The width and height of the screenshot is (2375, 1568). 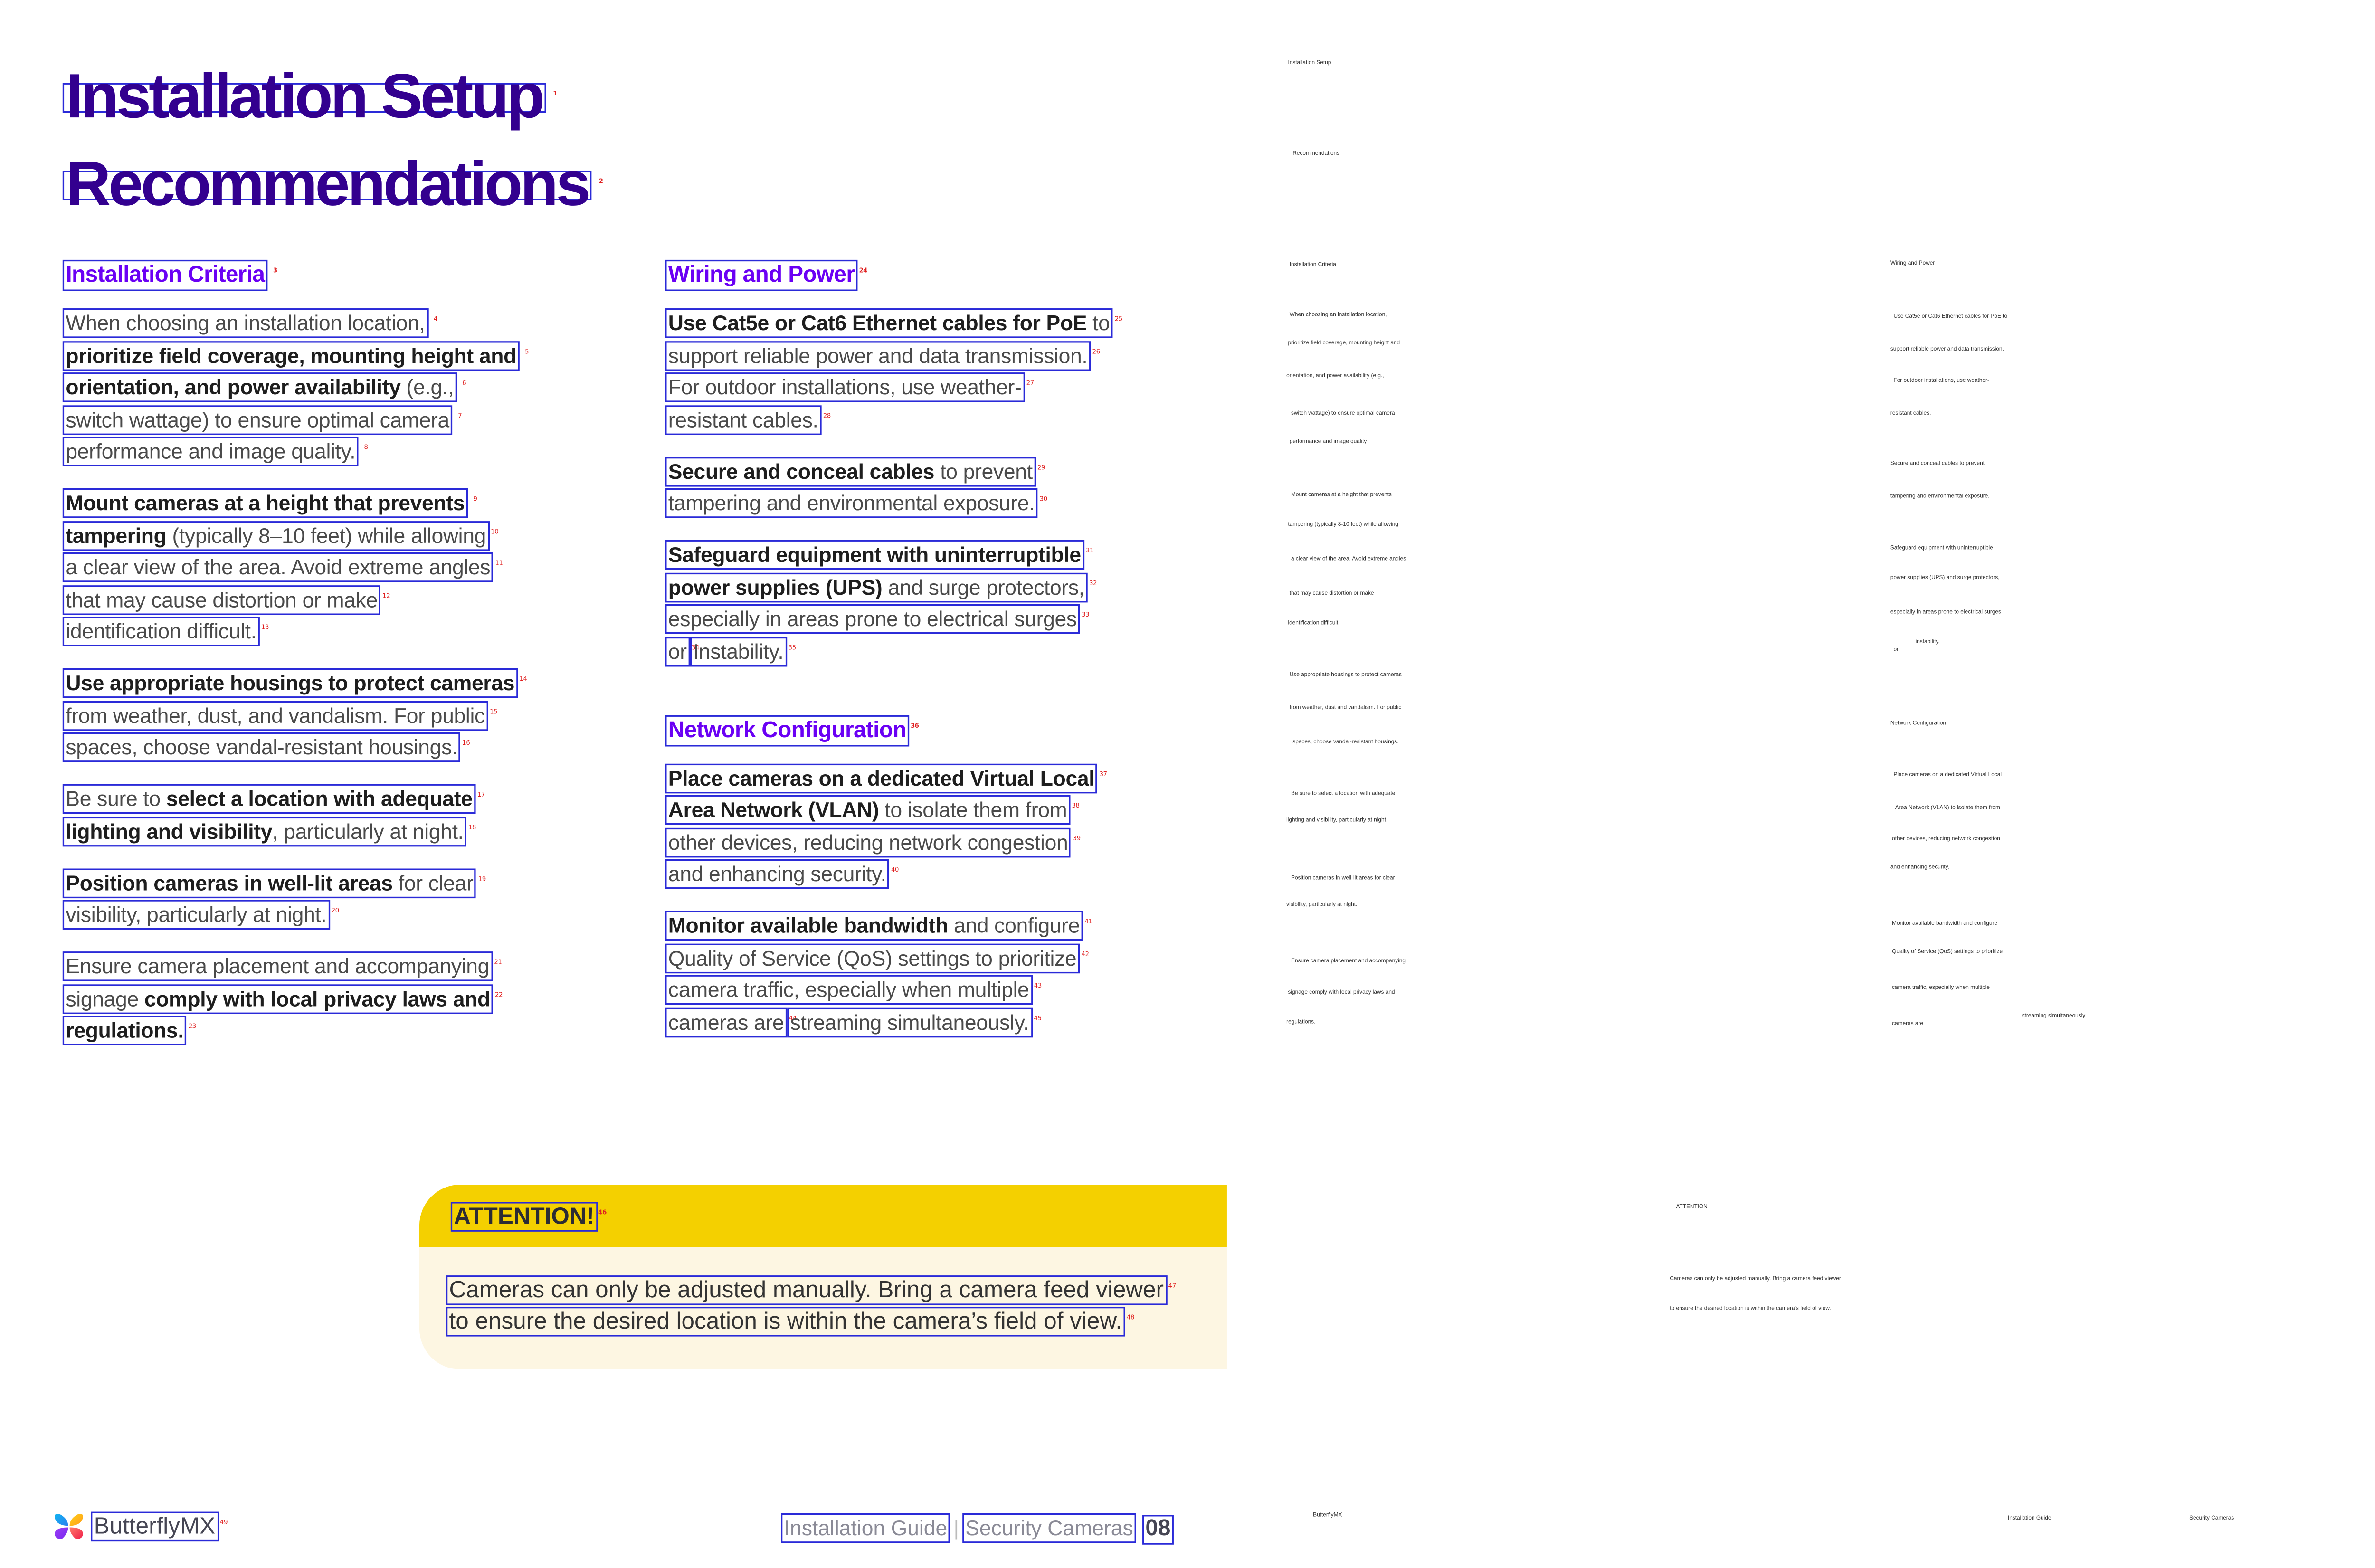 I want to click on ocr-text-line: switch wattage) to ensure optimal camera, so click(x=1343, y=414).